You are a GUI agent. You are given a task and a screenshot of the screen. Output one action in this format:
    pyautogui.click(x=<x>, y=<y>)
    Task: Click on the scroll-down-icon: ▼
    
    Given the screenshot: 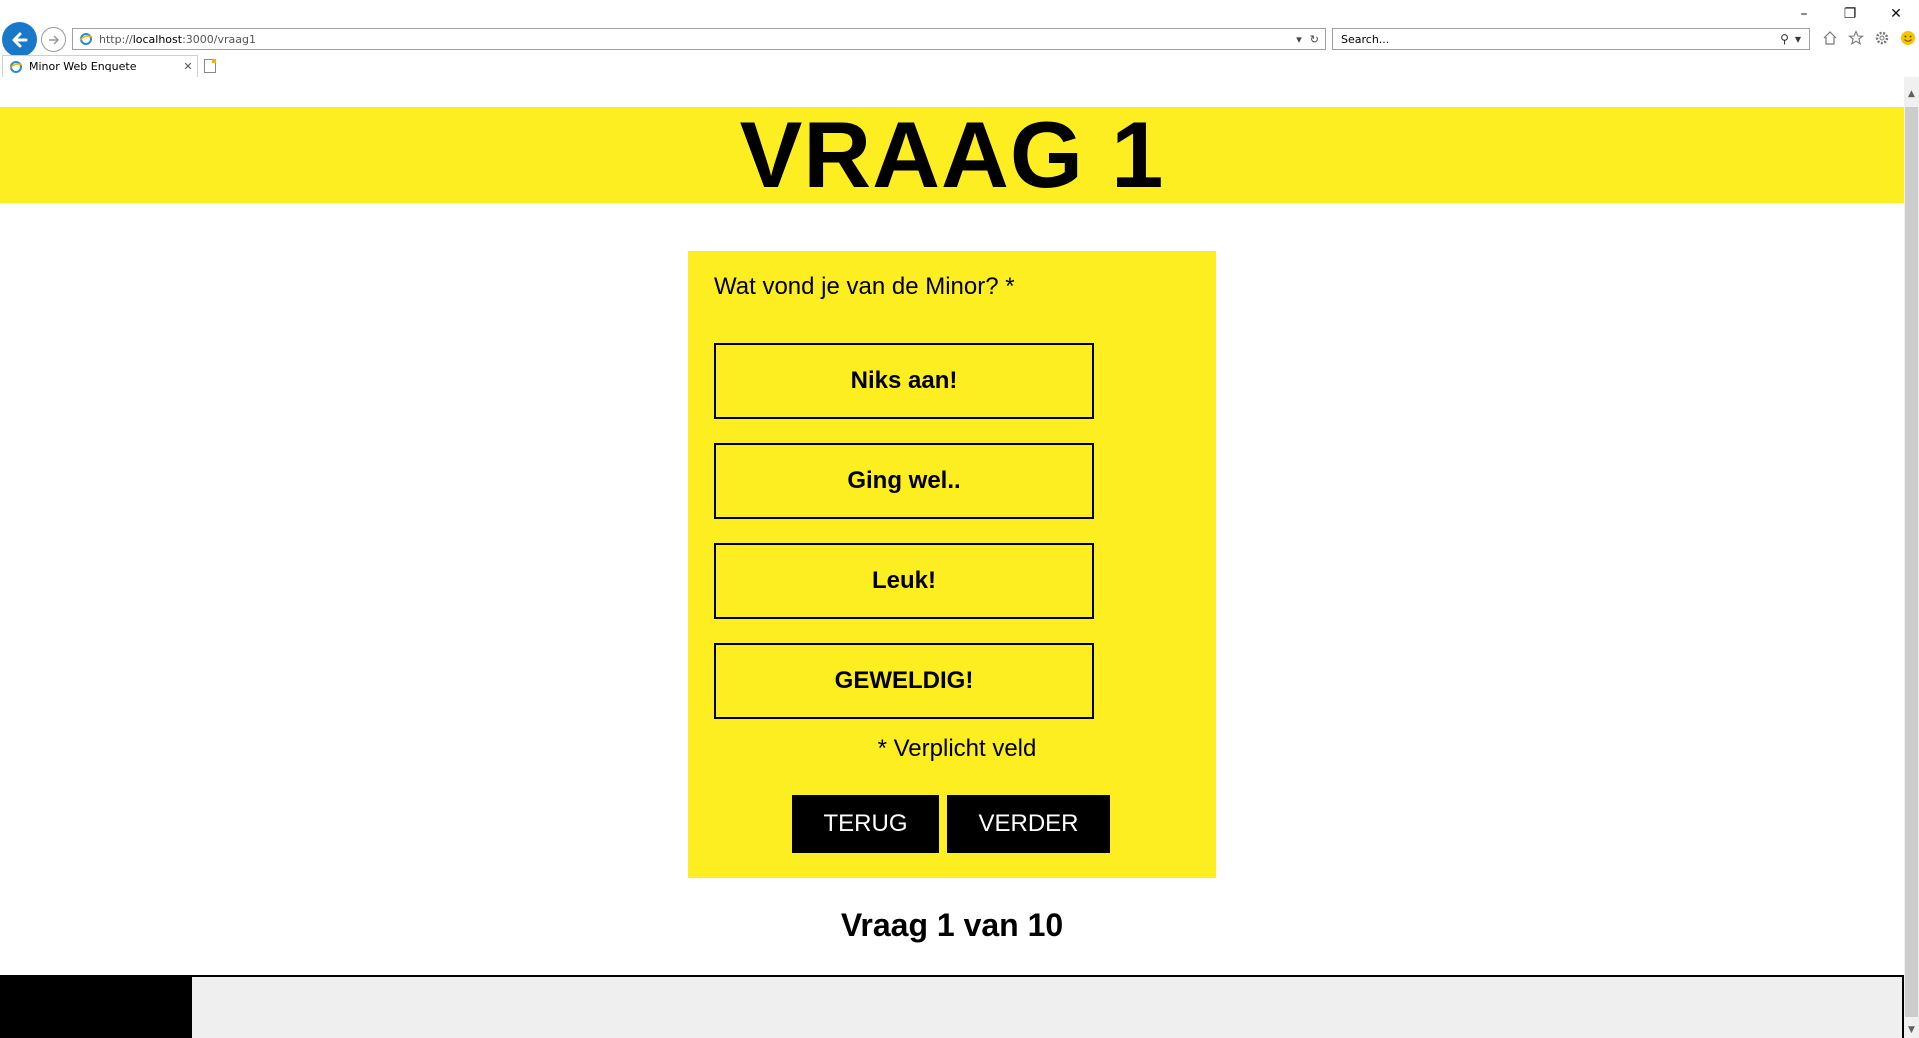 What is the action you would take?
    pyautogui.click(x=1911, y=1029)
    